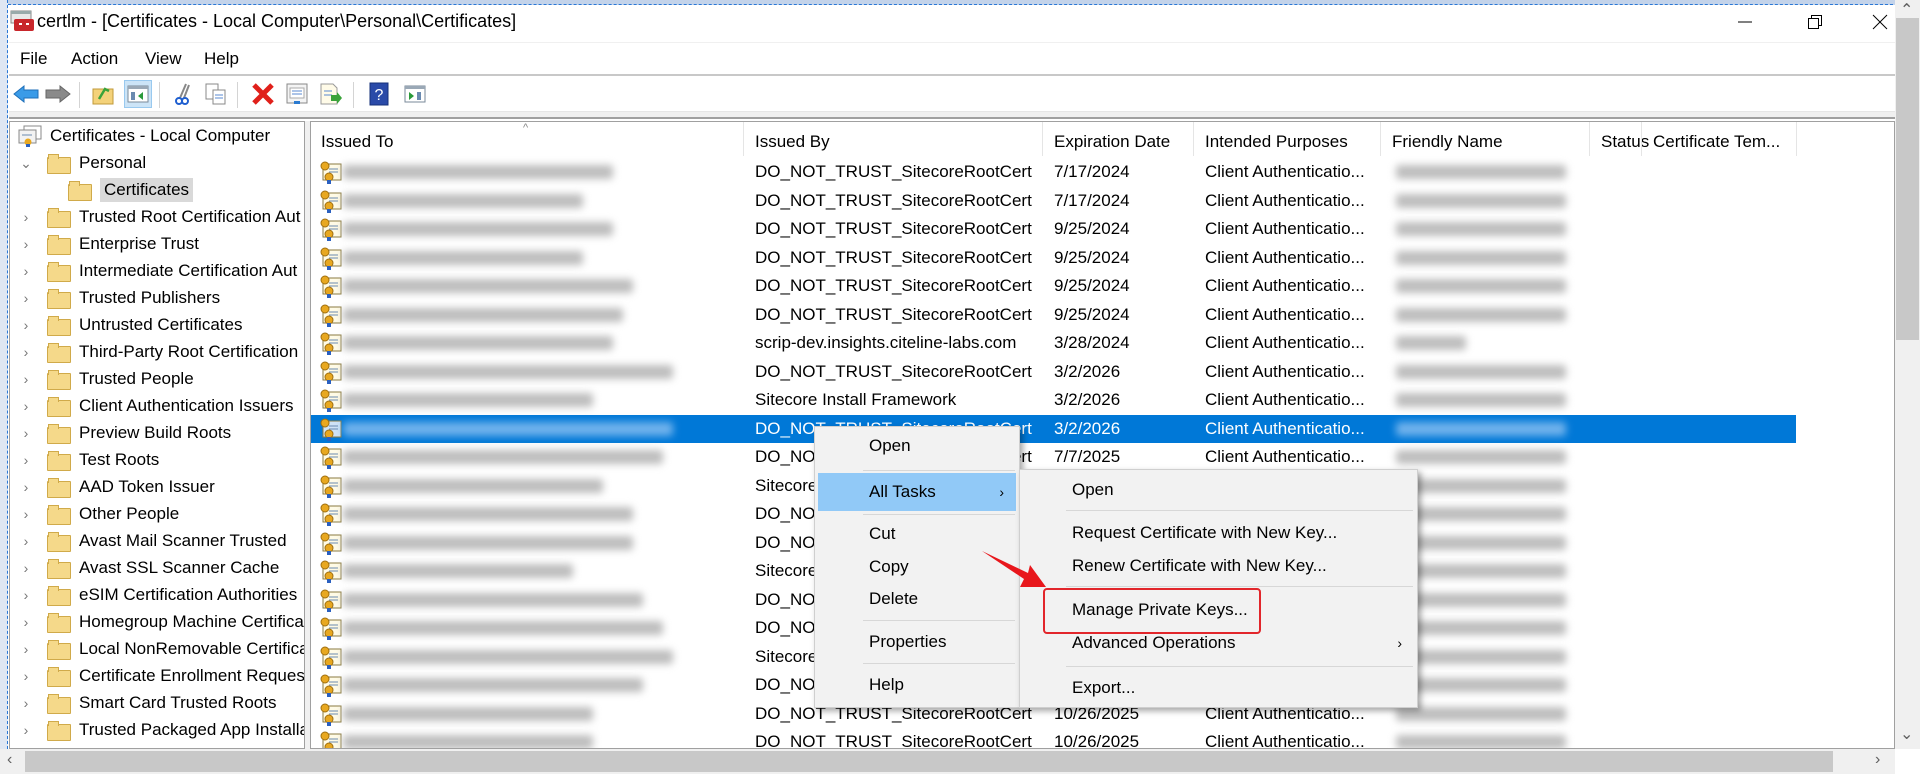 The width and height of the screenshot is (1920, 774). What do you see at coordinates (26, 163) in the screenshot?
I see `chevron-down-icon: ⌄` at bounding box center [26, 163].